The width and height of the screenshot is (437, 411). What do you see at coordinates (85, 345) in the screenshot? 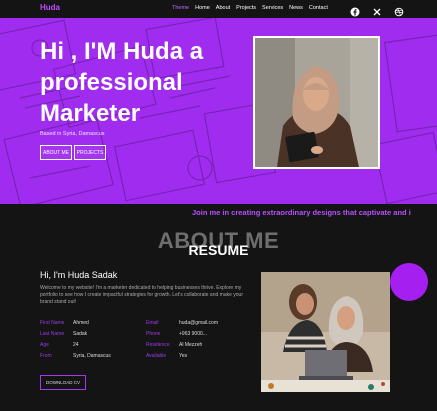
I see `info-row: Age 24` at bounding box center [85, 345].